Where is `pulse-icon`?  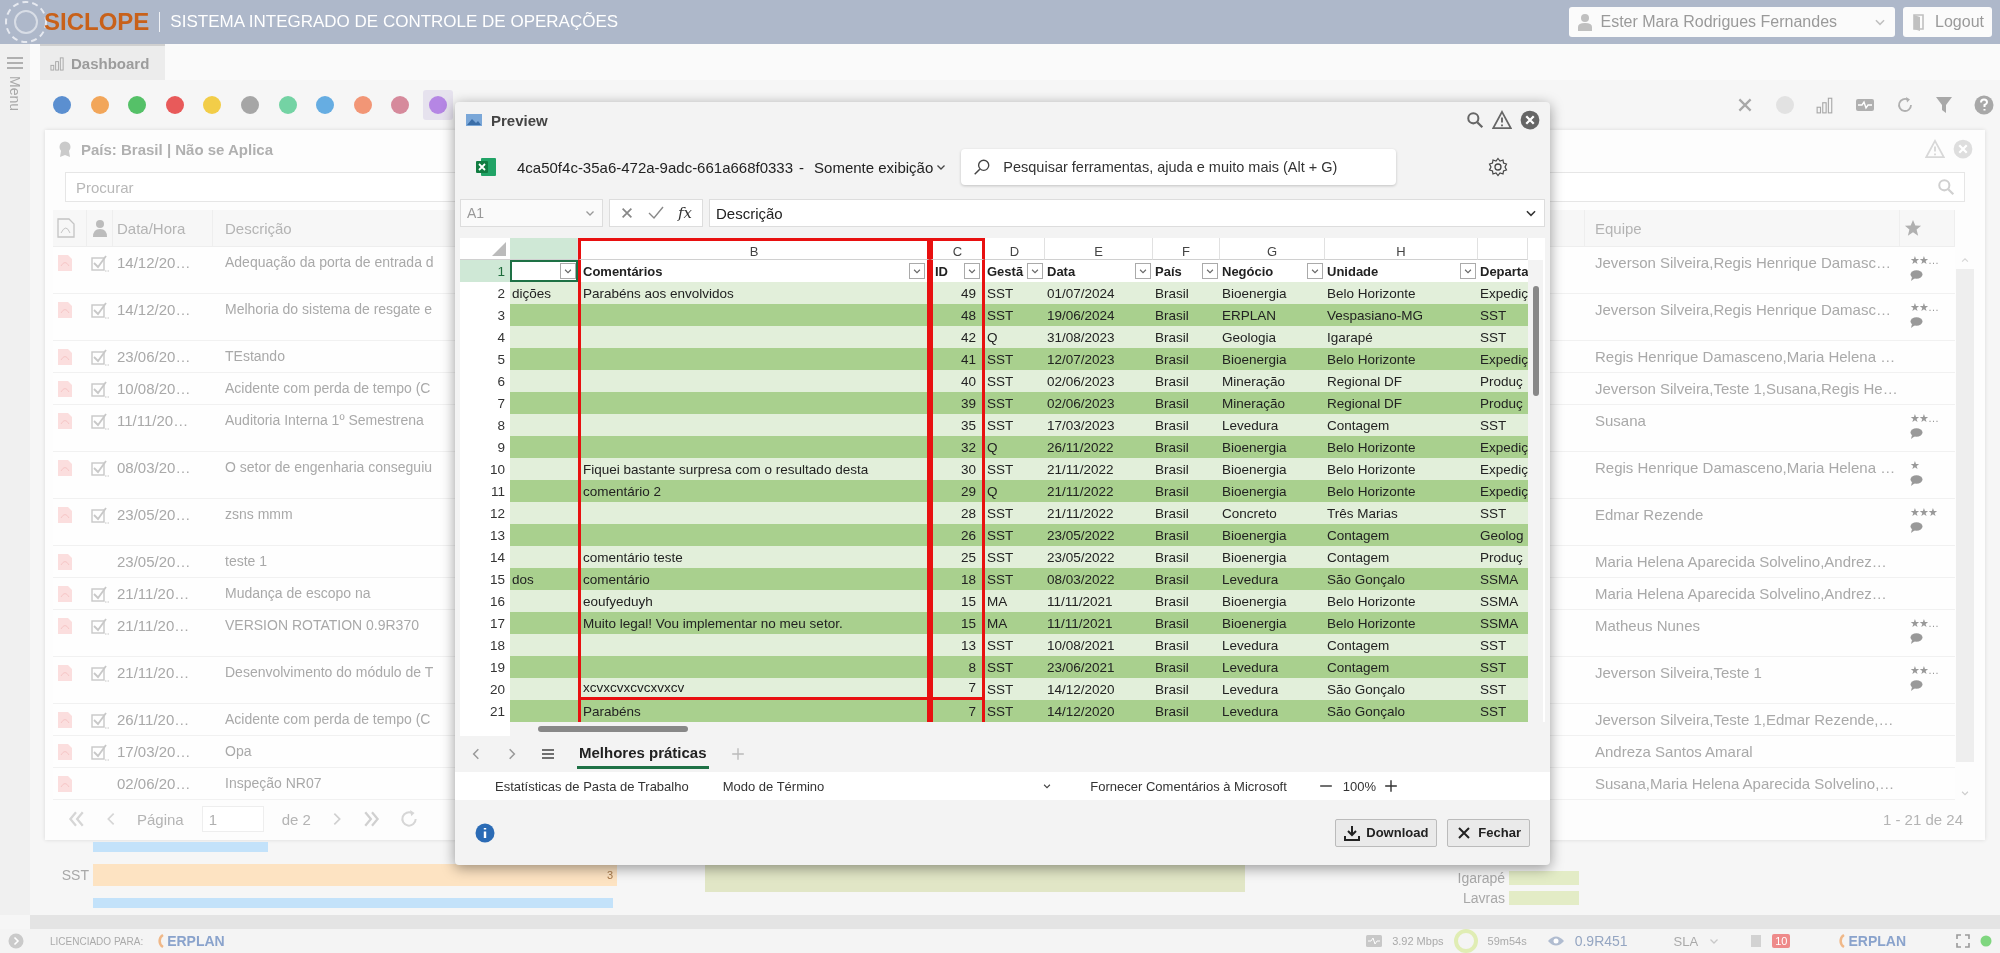 pulse-icon is located at coordinates (1865, 105).